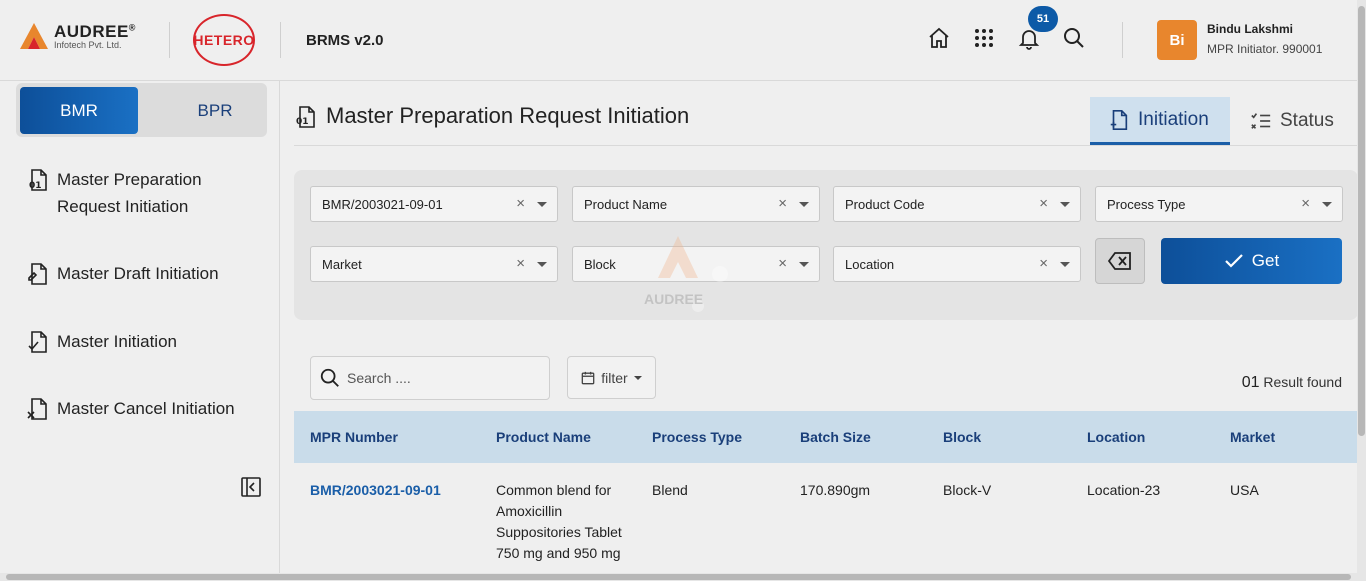  Describe the element at coordinates (37, 274) in the screenshot. I see `document-draft-icon` at that location.